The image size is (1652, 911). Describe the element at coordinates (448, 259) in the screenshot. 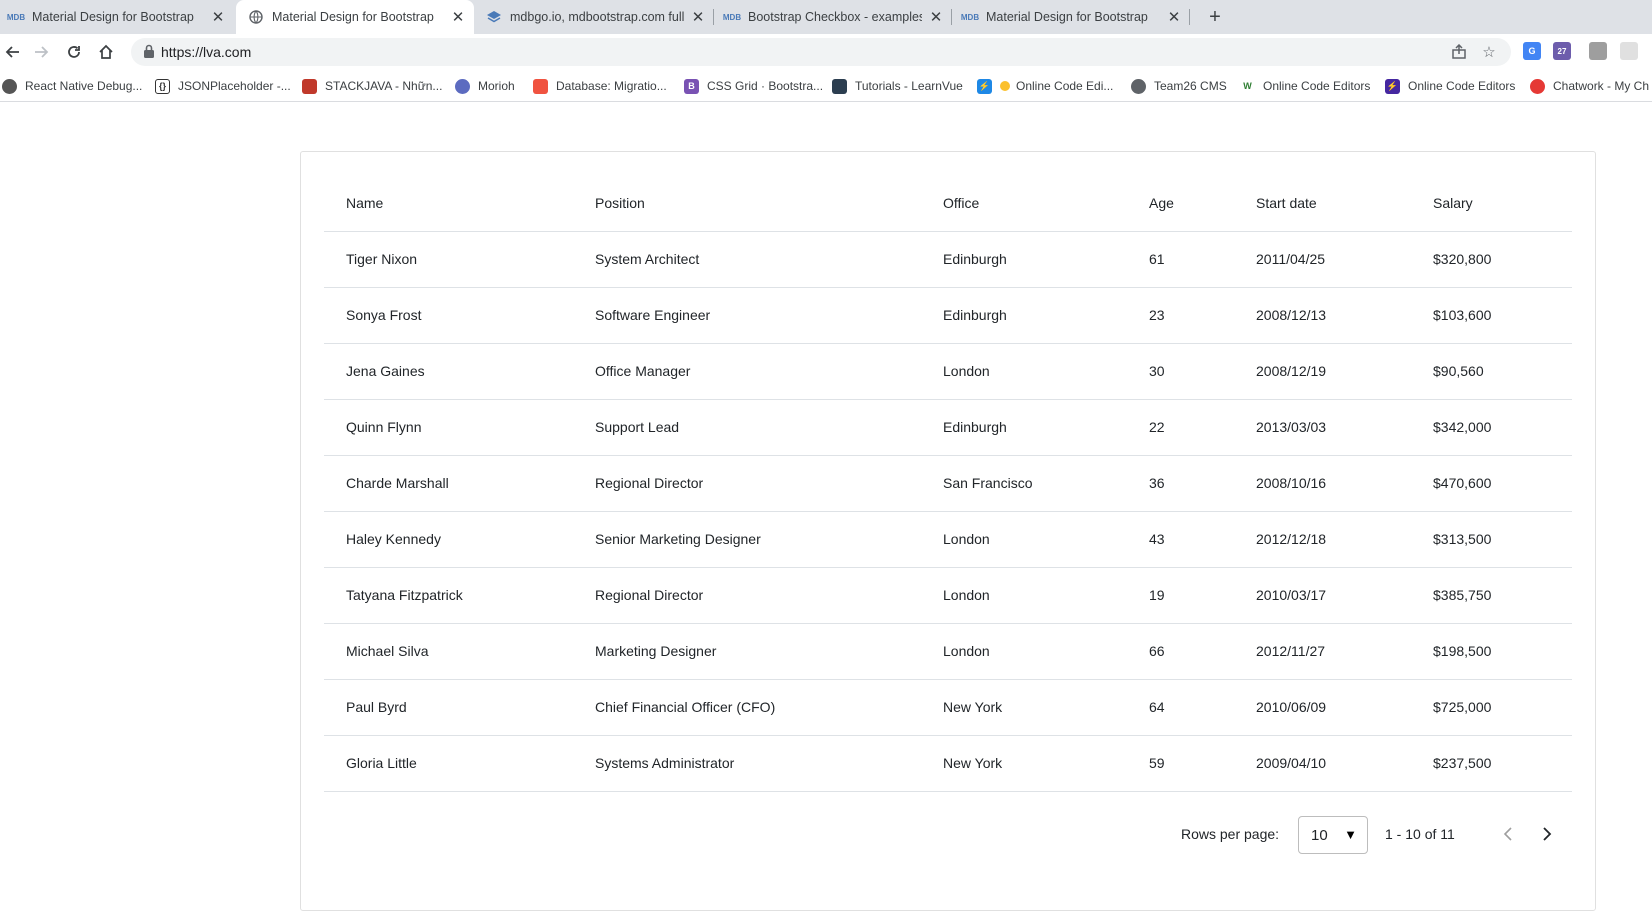

I see `cell-name: Tiger Nixon` at that location.